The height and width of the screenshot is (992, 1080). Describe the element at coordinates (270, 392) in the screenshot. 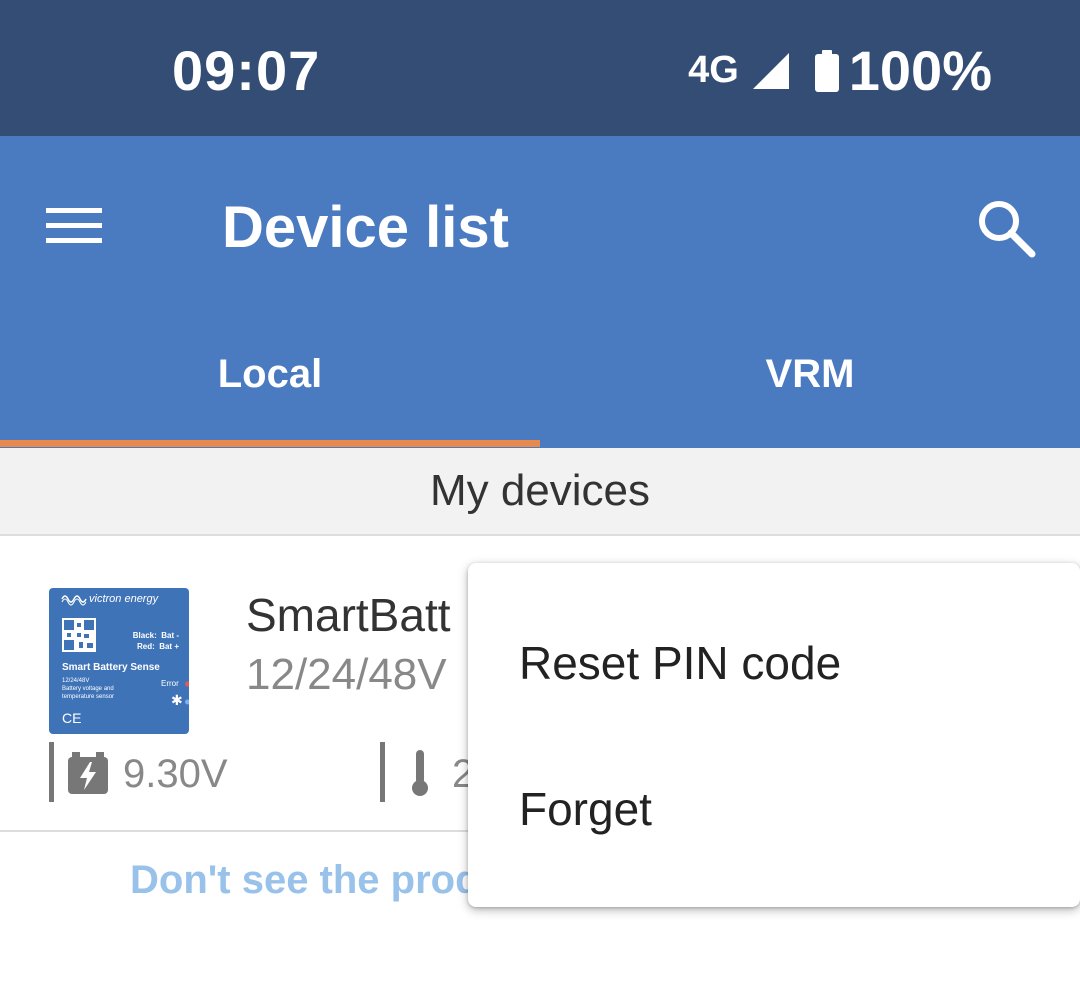

I see `tab-local: Local` at that location.